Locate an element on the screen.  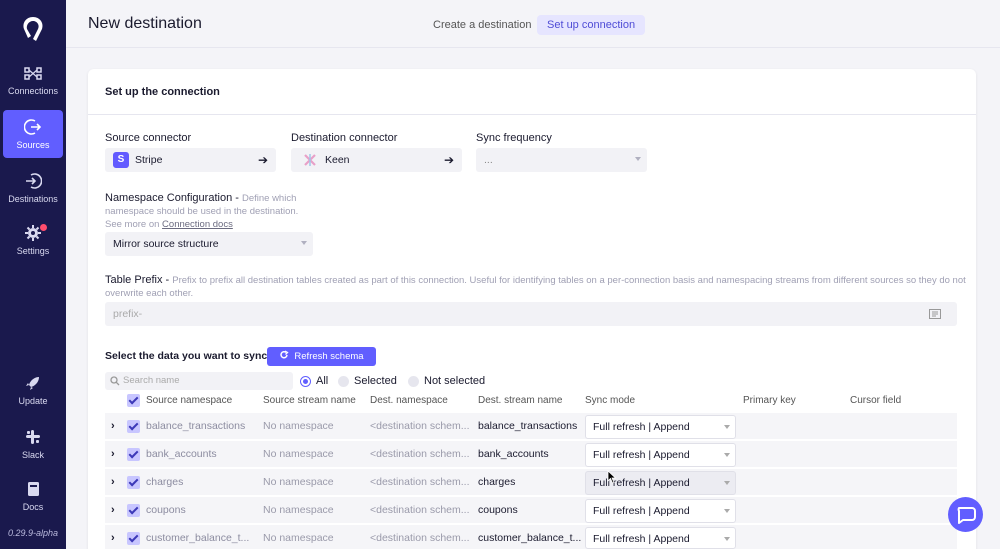
sidebar-item-label: Connections is located at coordinates (33, 91).